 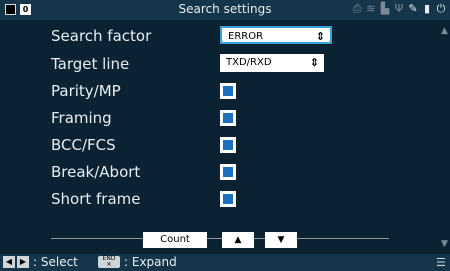 I want to click on target-line-label: Target line, so click(x=90, y=64).